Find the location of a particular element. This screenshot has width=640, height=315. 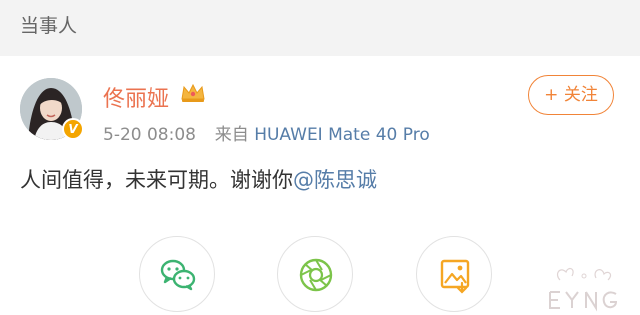

post-meta: 5-20 08:08 来自 HUAWEI Mate 40 Pro is located at coordinates (266, 132).